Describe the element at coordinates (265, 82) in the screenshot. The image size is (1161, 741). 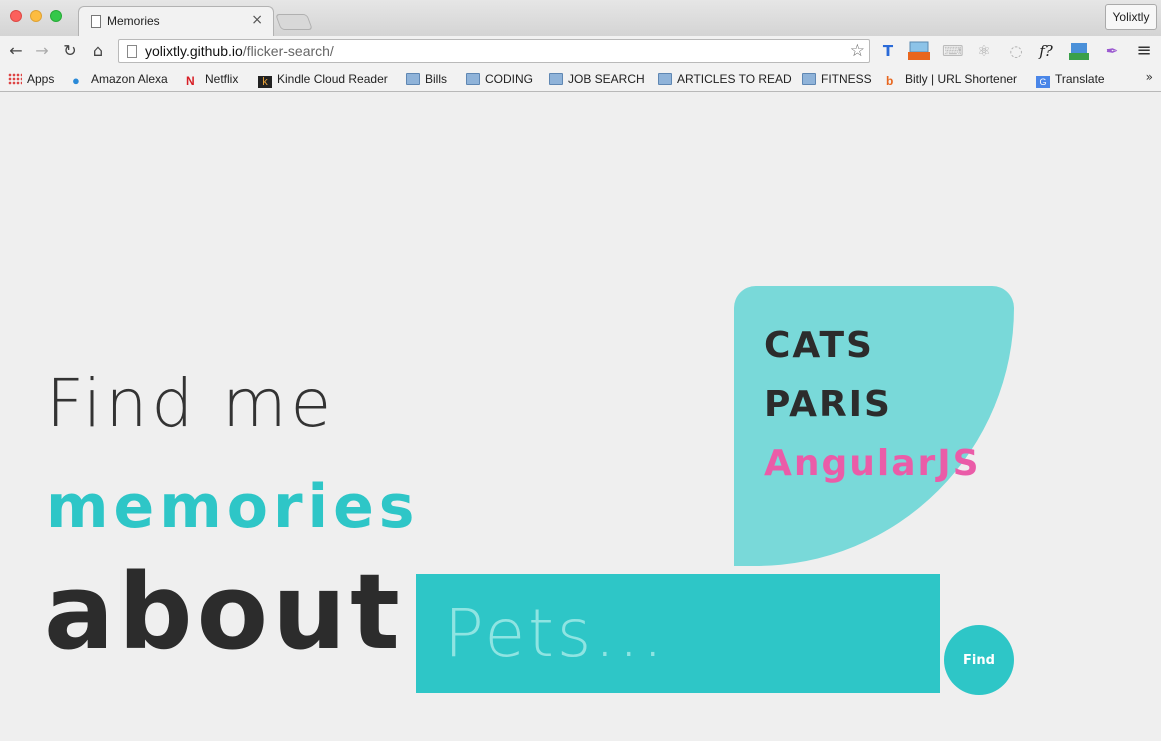
I see `kindle-icon: k` at that location.